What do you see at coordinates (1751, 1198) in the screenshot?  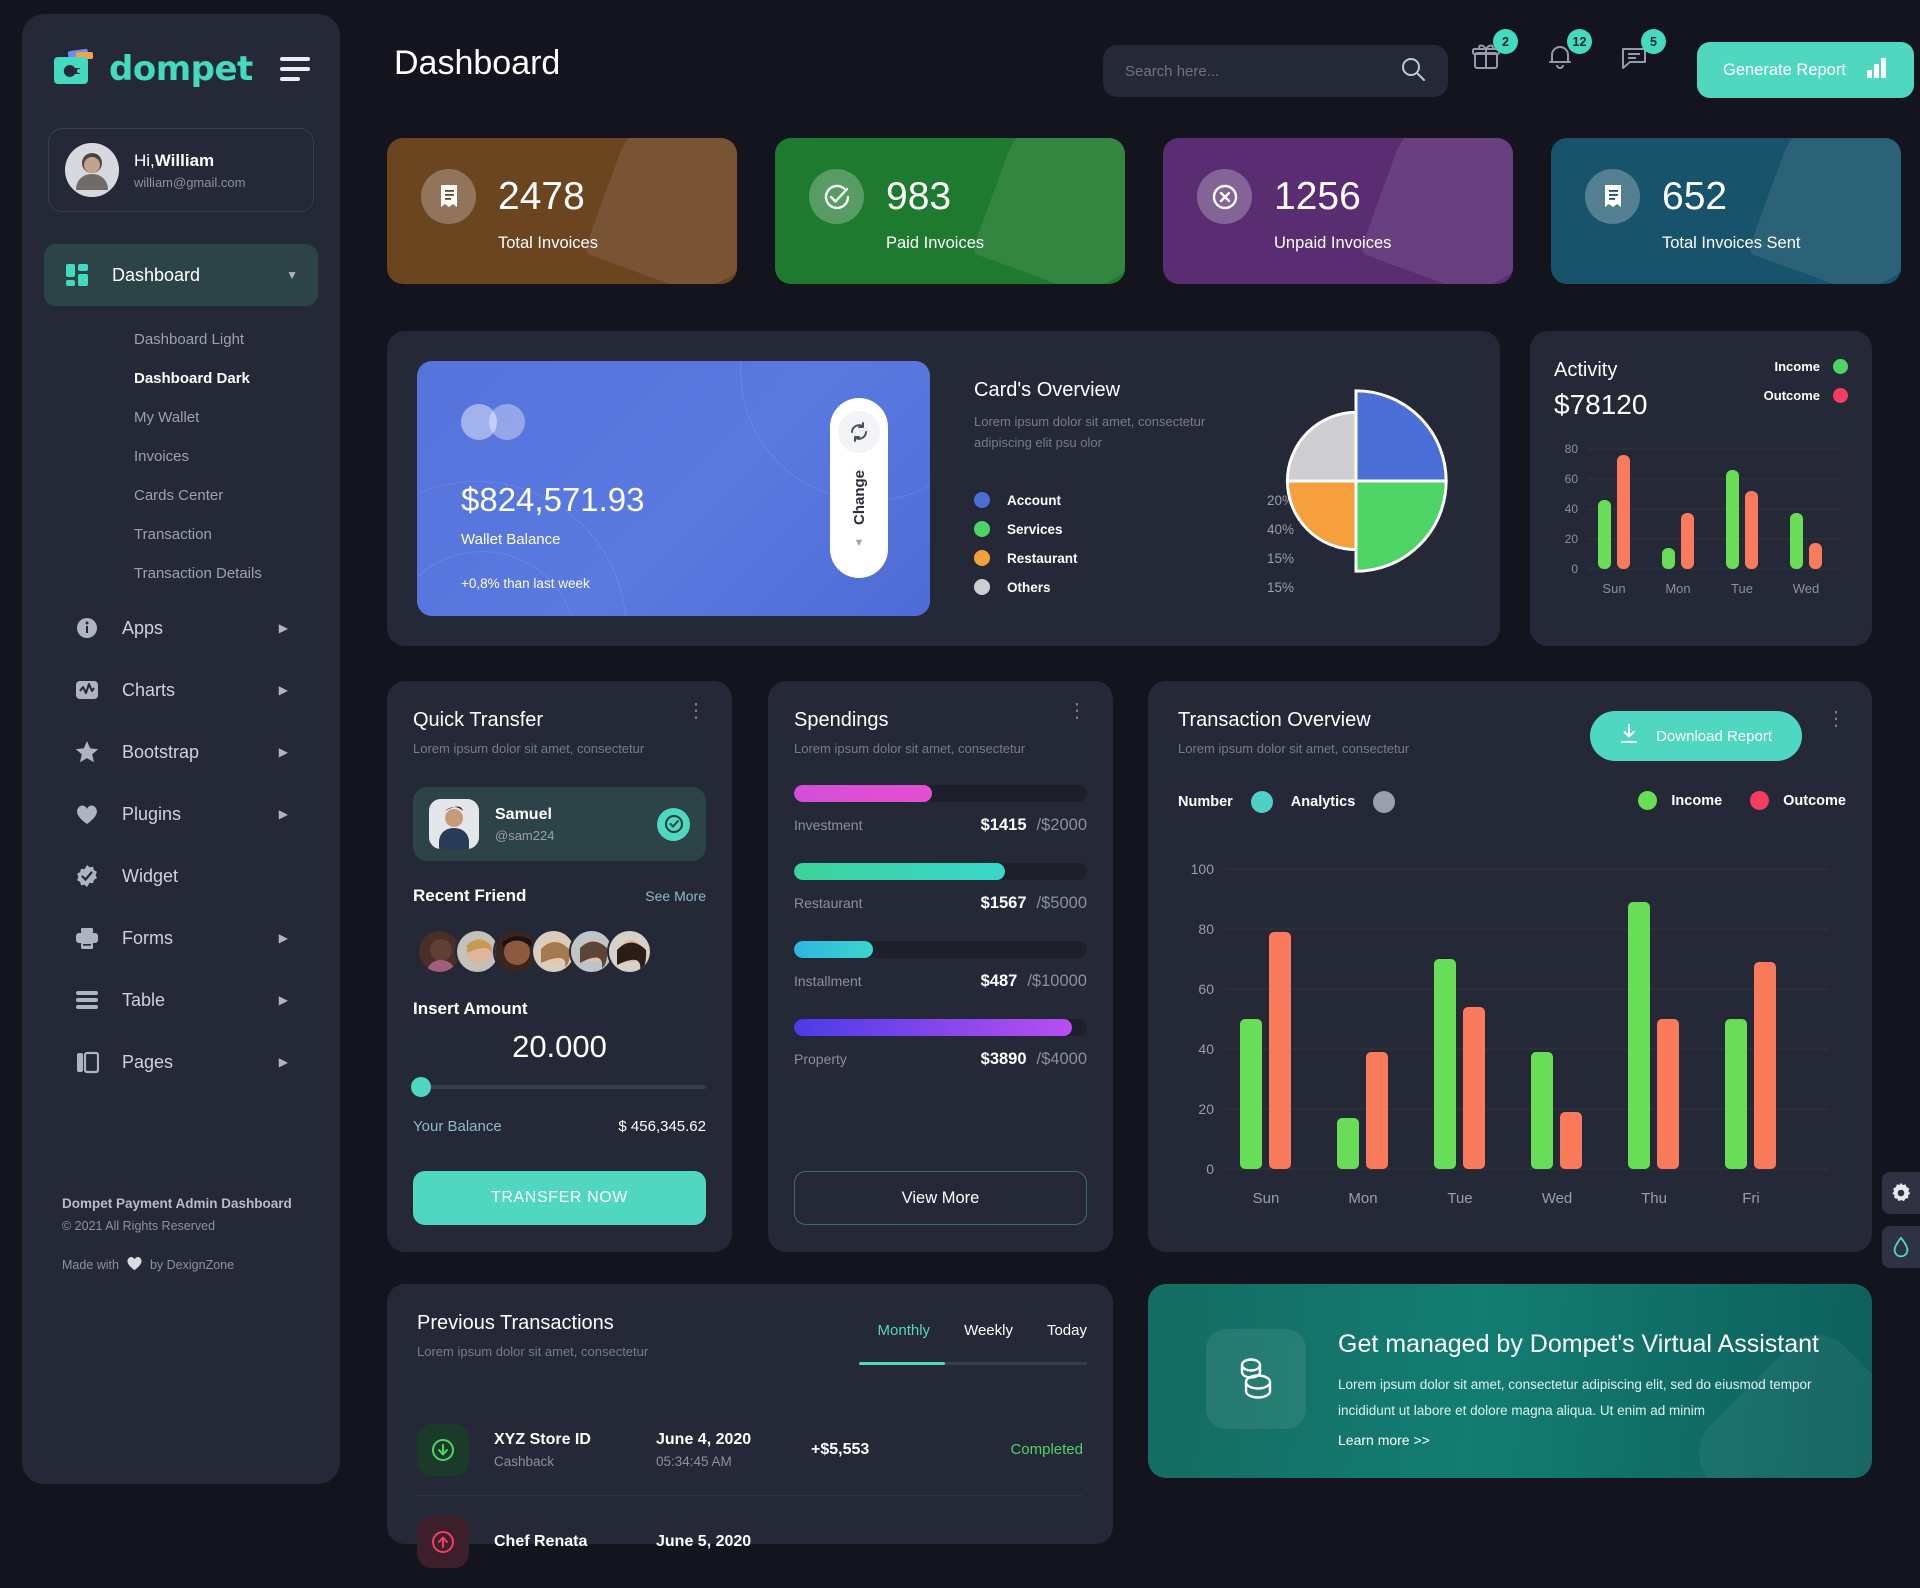 I see `svg-text: Fri` at bounding box center [1751, 1198].